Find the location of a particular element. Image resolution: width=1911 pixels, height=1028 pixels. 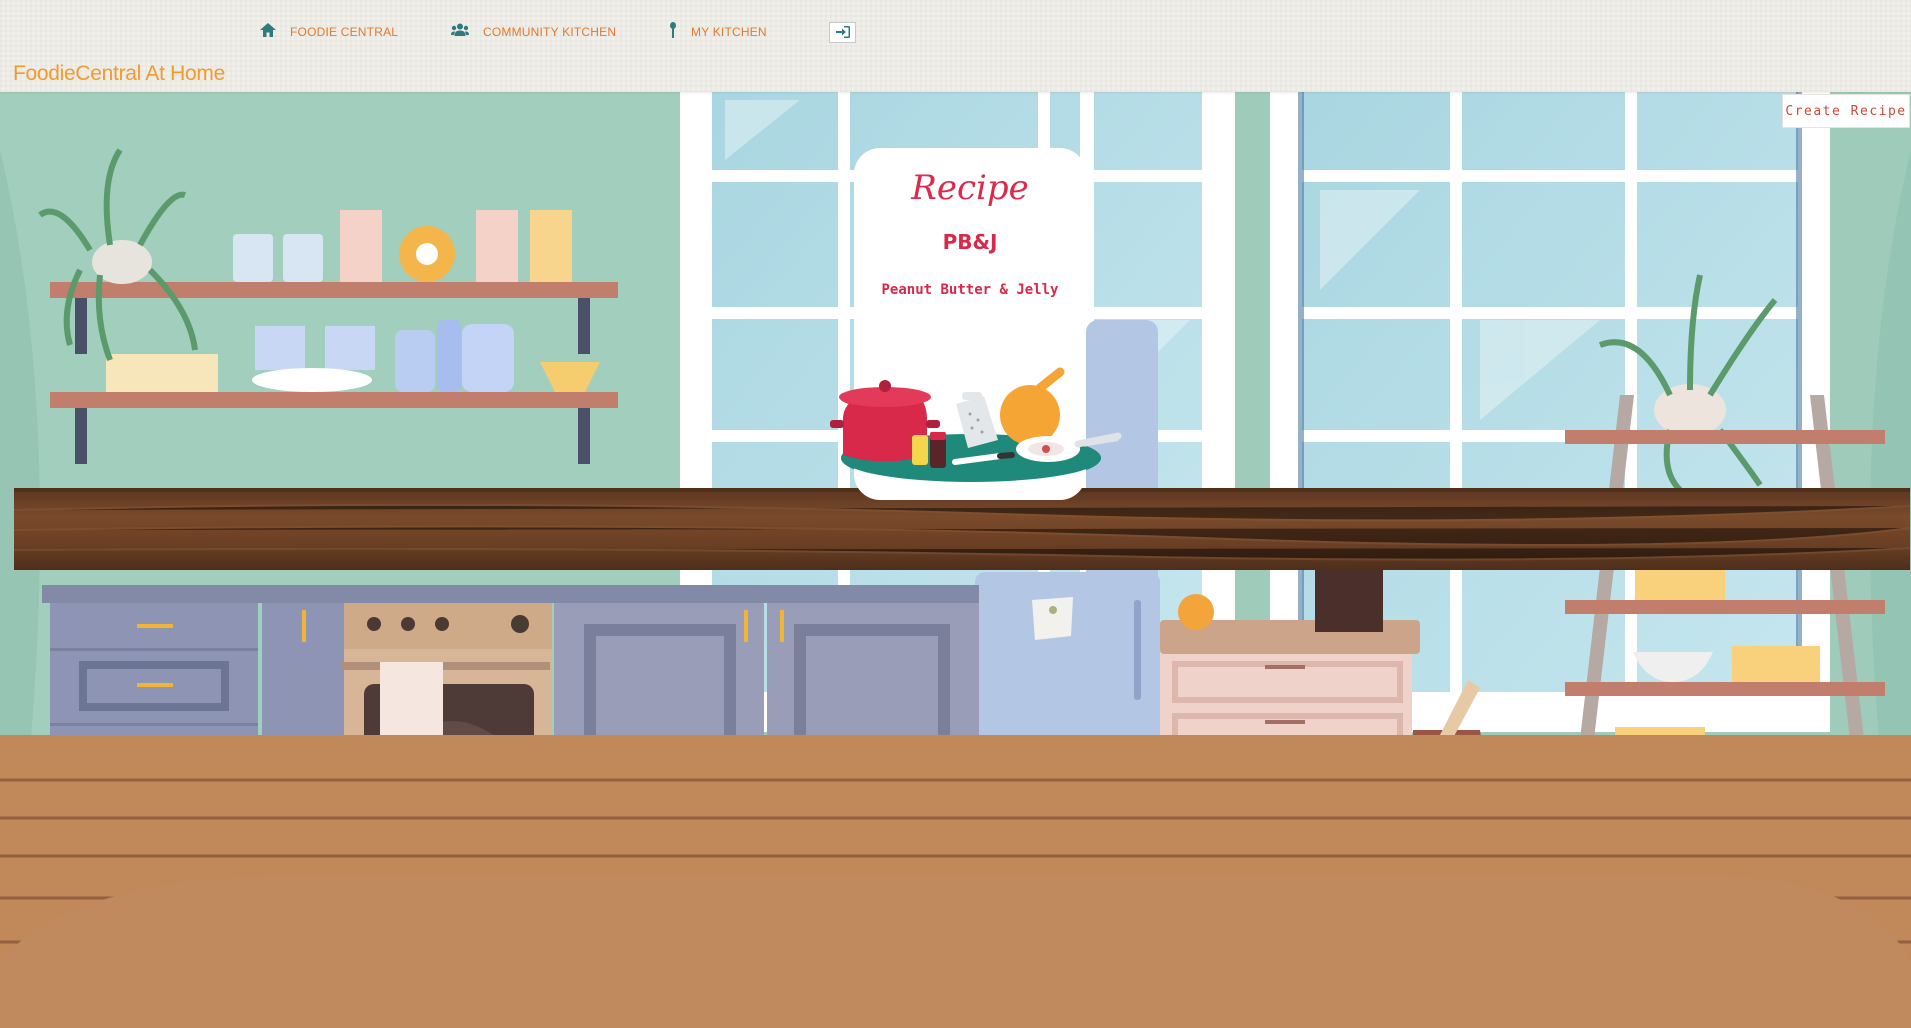

users-icon is located at coordinates (460, 31).